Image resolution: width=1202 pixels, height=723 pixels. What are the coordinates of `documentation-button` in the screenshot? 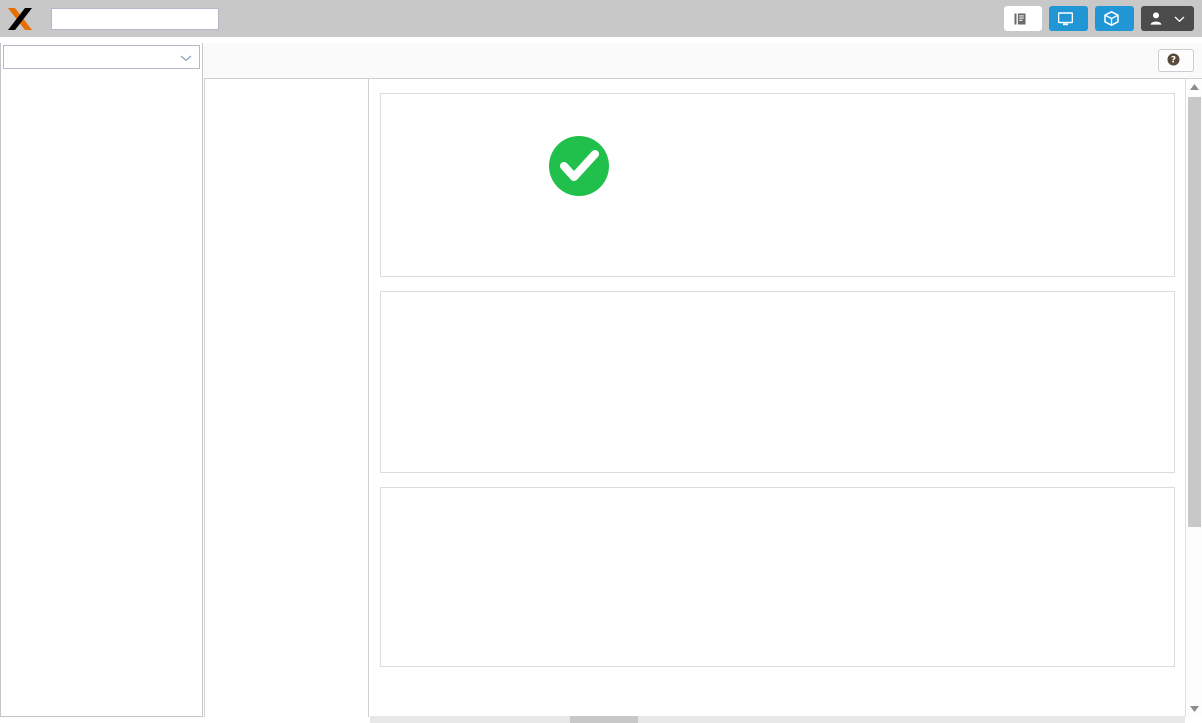 It's located at (1023, 18).